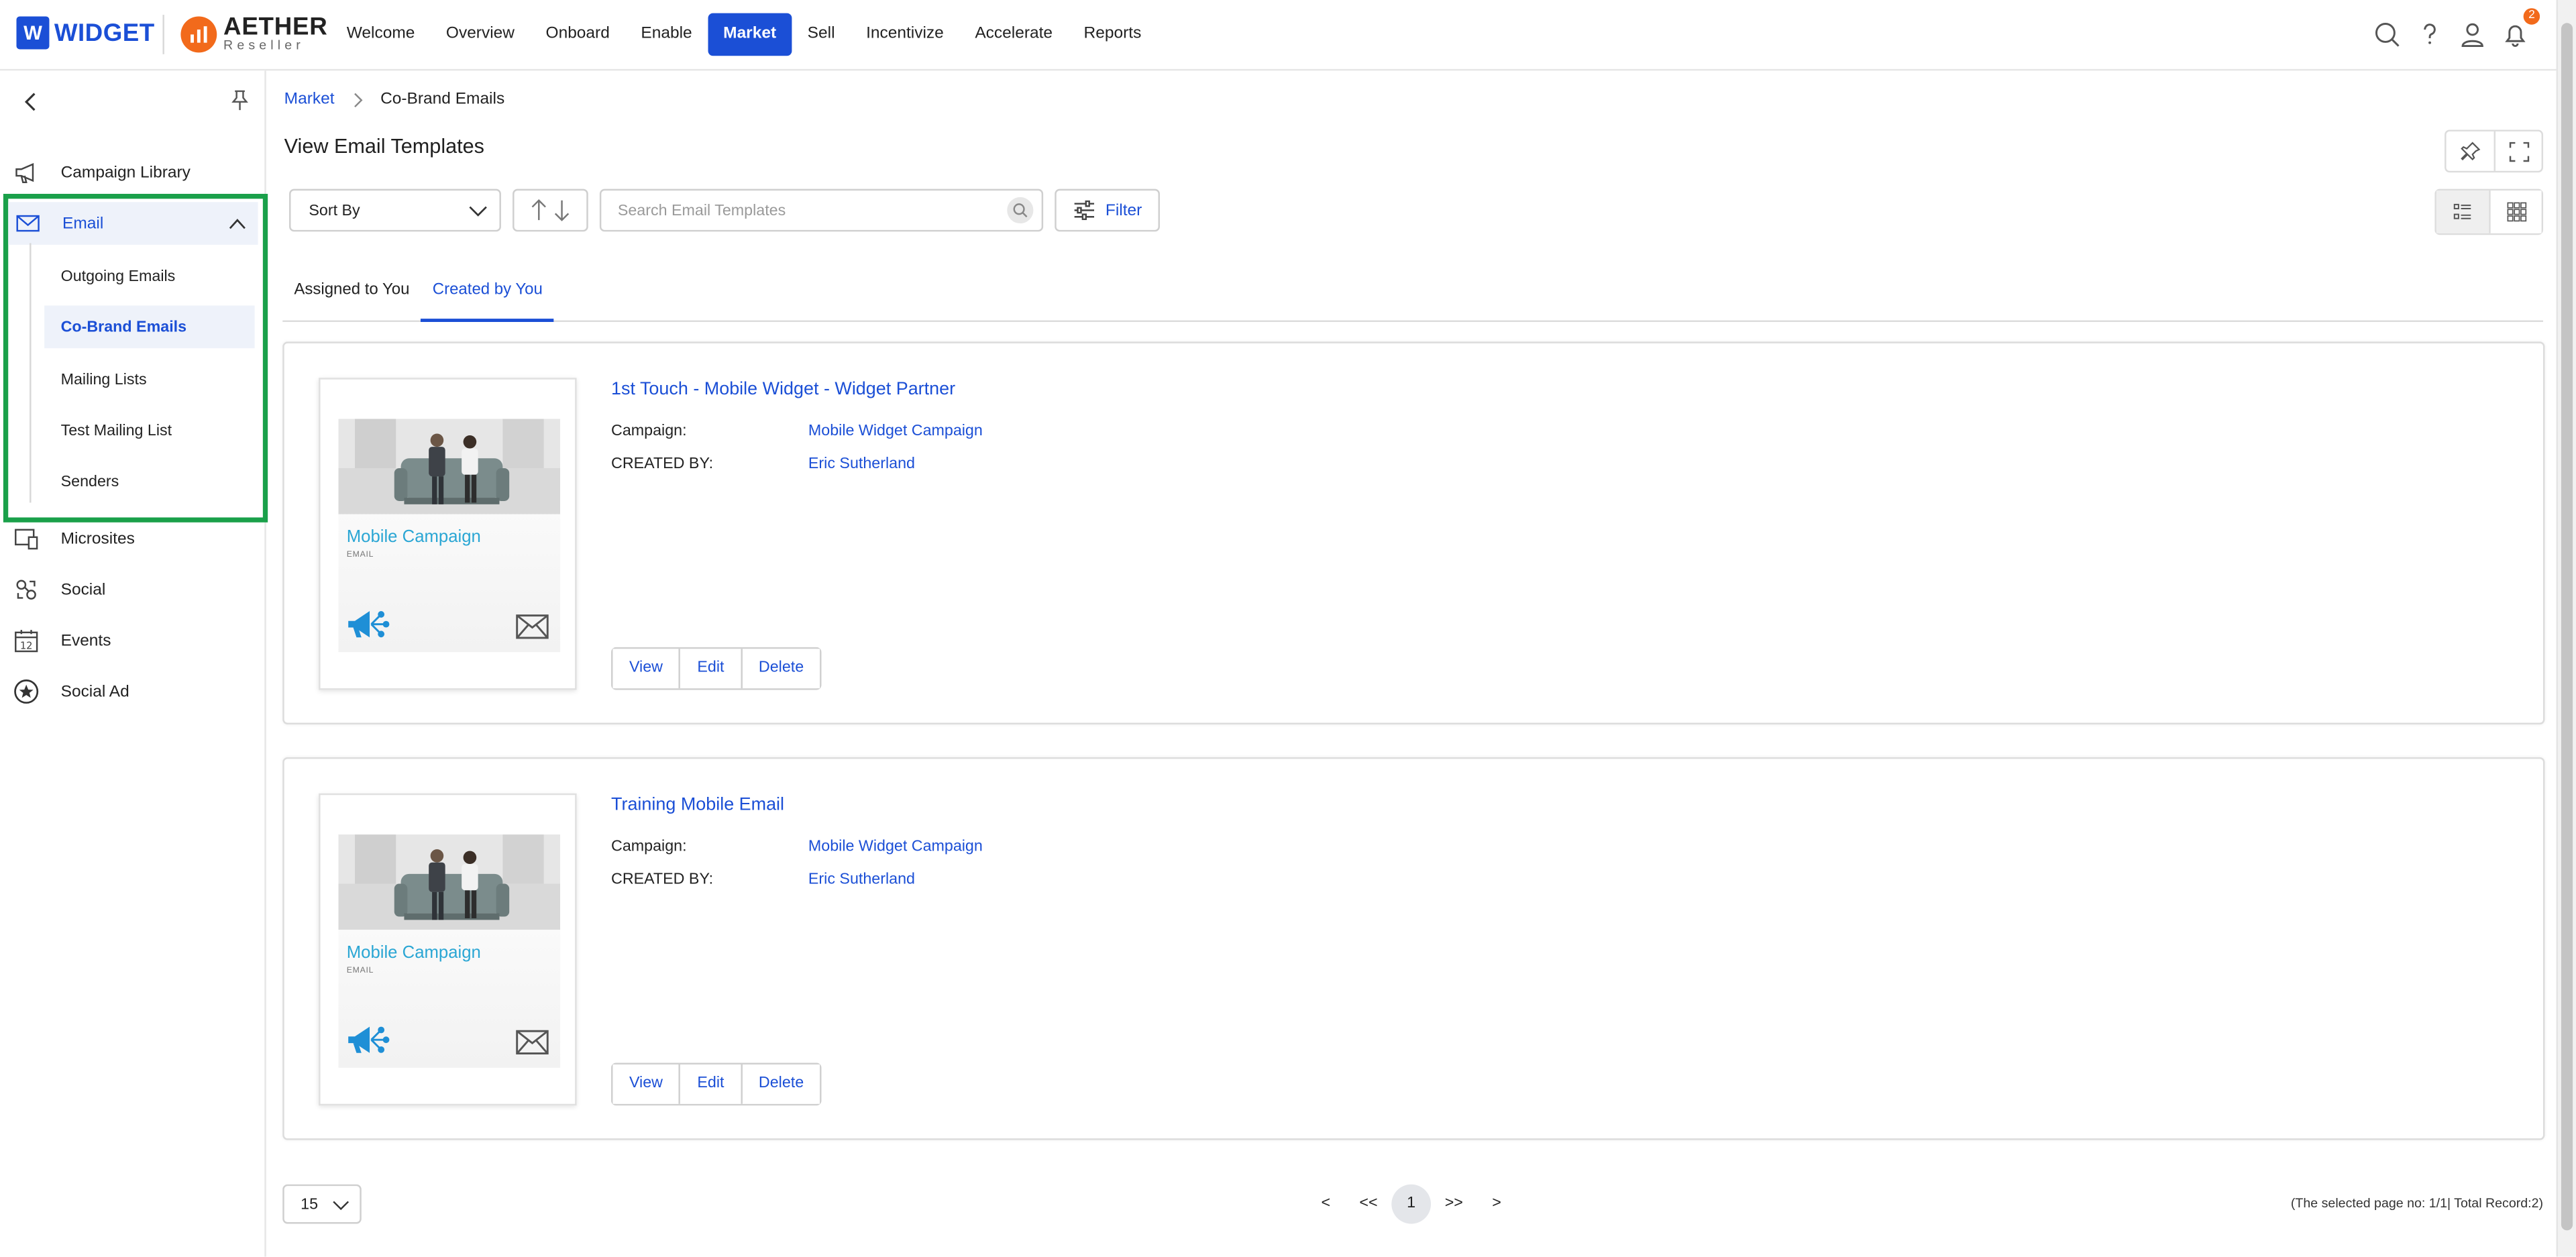 The image size is (2576, 1257). I want to click on breadcrumb: Market Co-Brand Emails, so click(394, 100).